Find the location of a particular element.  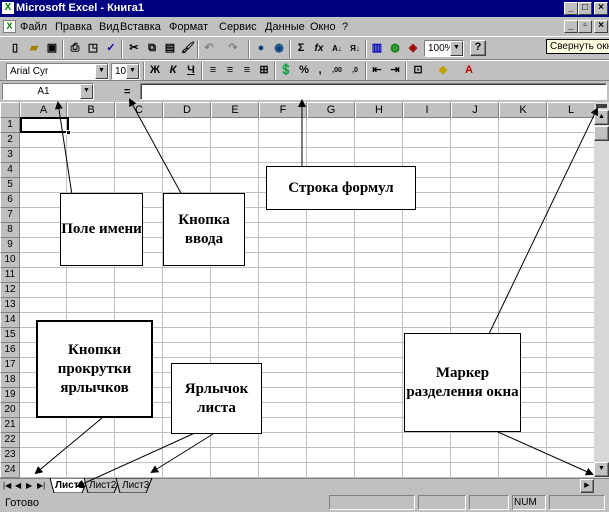

font-select: Arial Cyr ▼ is located at coordinates (57, 71).